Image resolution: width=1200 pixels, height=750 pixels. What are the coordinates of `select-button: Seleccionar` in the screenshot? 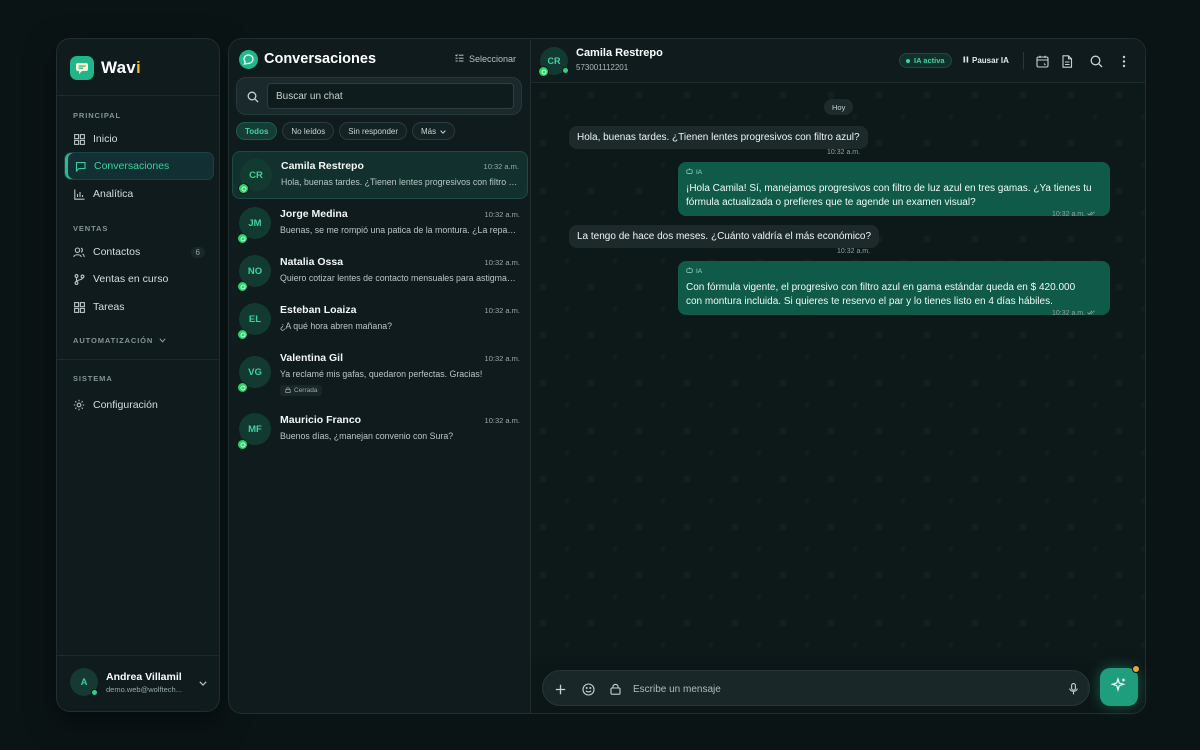 It's located at (485, 59).